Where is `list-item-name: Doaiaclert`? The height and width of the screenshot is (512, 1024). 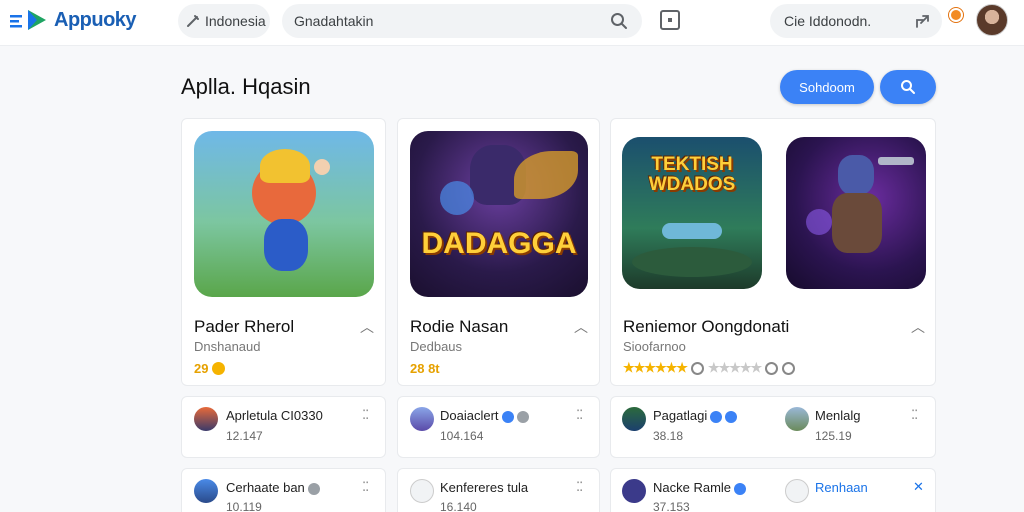 list-item-name: Doaiaclert is located at coordinates (484, 415).